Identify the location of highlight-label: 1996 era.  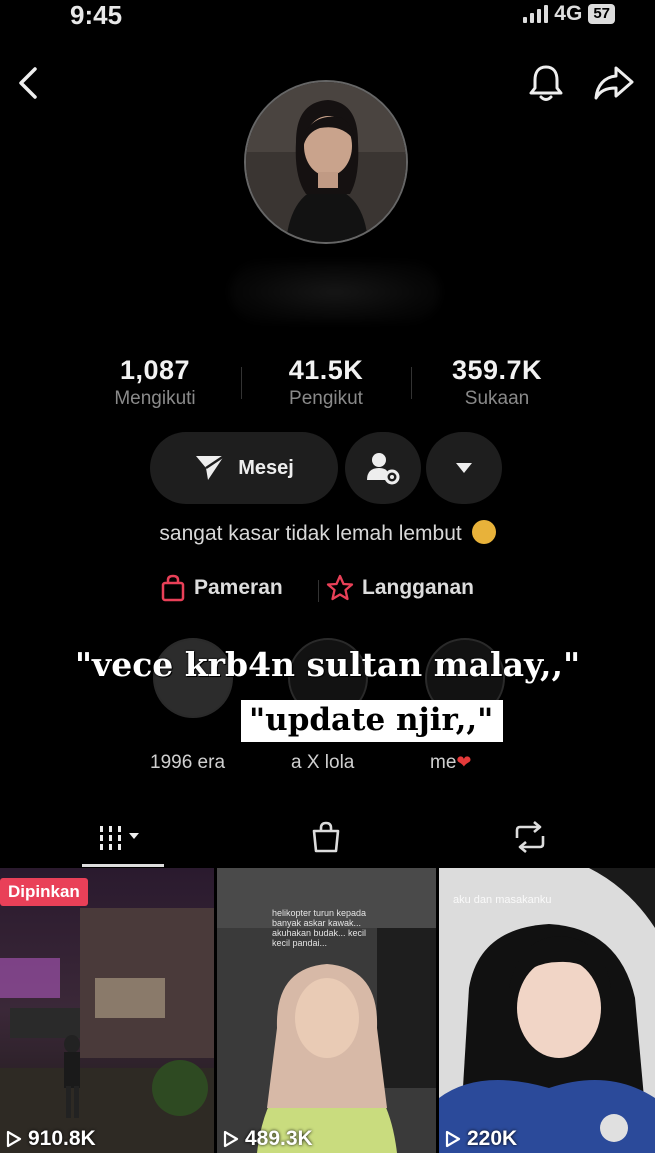
(188, 762).